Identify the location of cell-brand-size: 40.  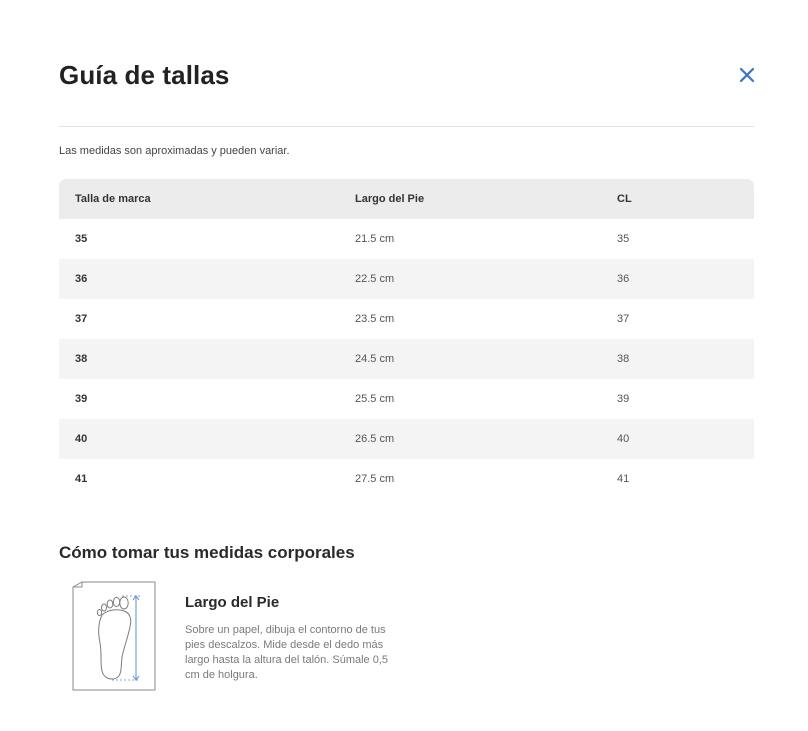
(81, 439).